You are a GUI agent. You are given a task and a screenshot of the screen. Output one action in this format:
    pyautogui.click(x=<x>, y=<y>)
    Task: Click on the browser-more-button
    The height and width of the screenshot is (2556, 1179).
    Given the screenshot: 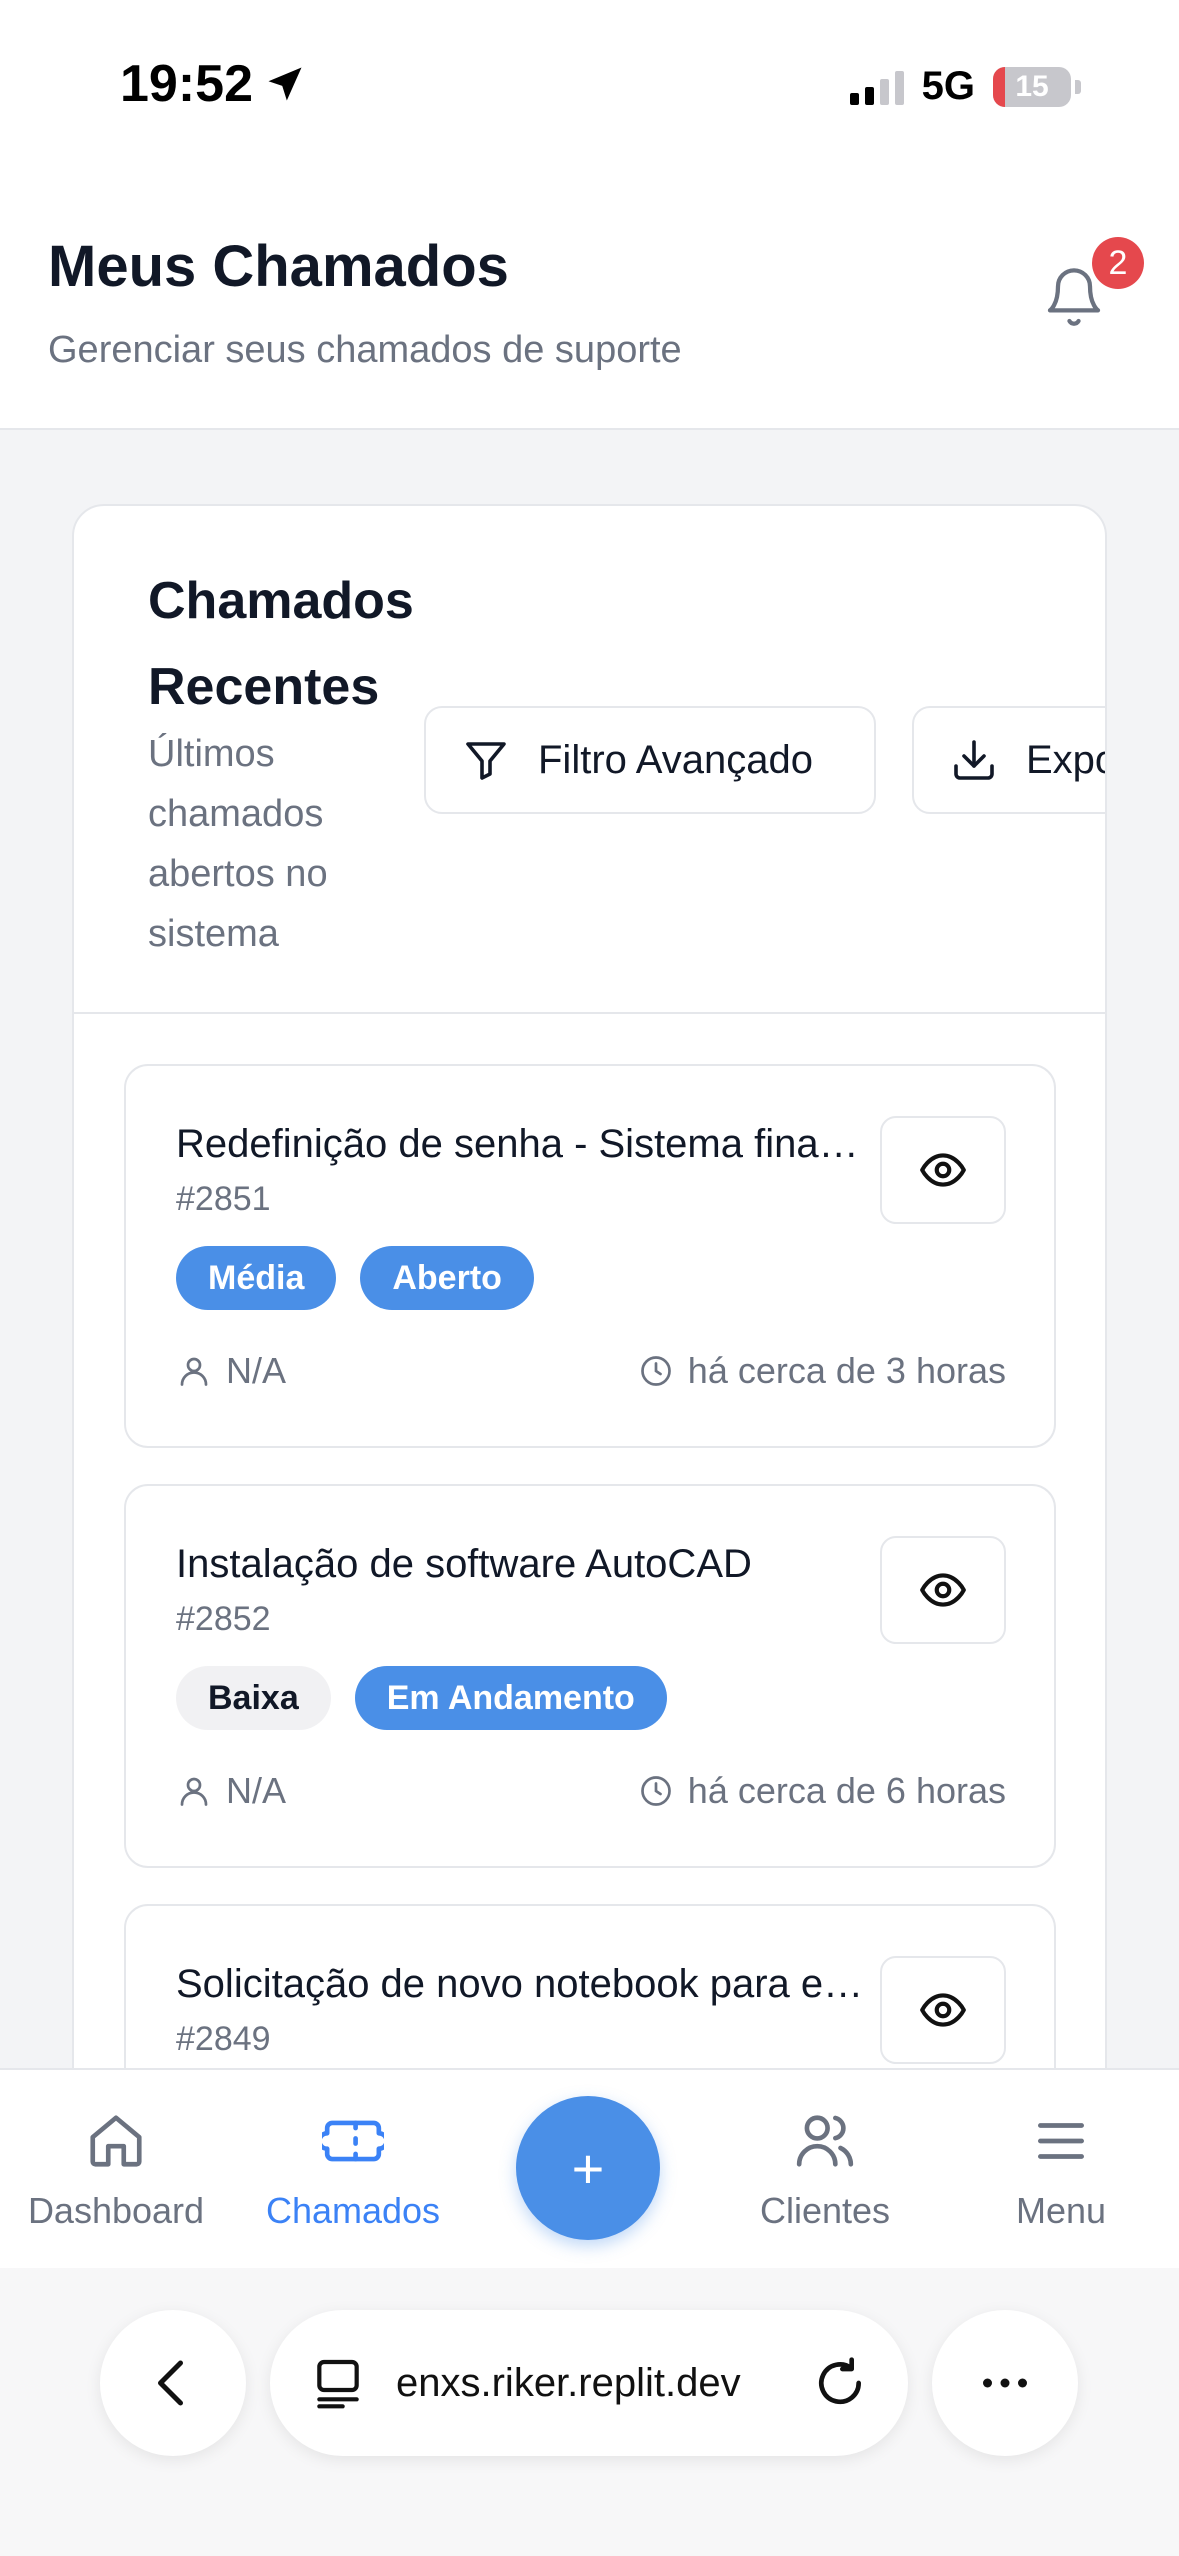 What is the action you would take?
    pyautogui.click(x=1005, y=2383)
    